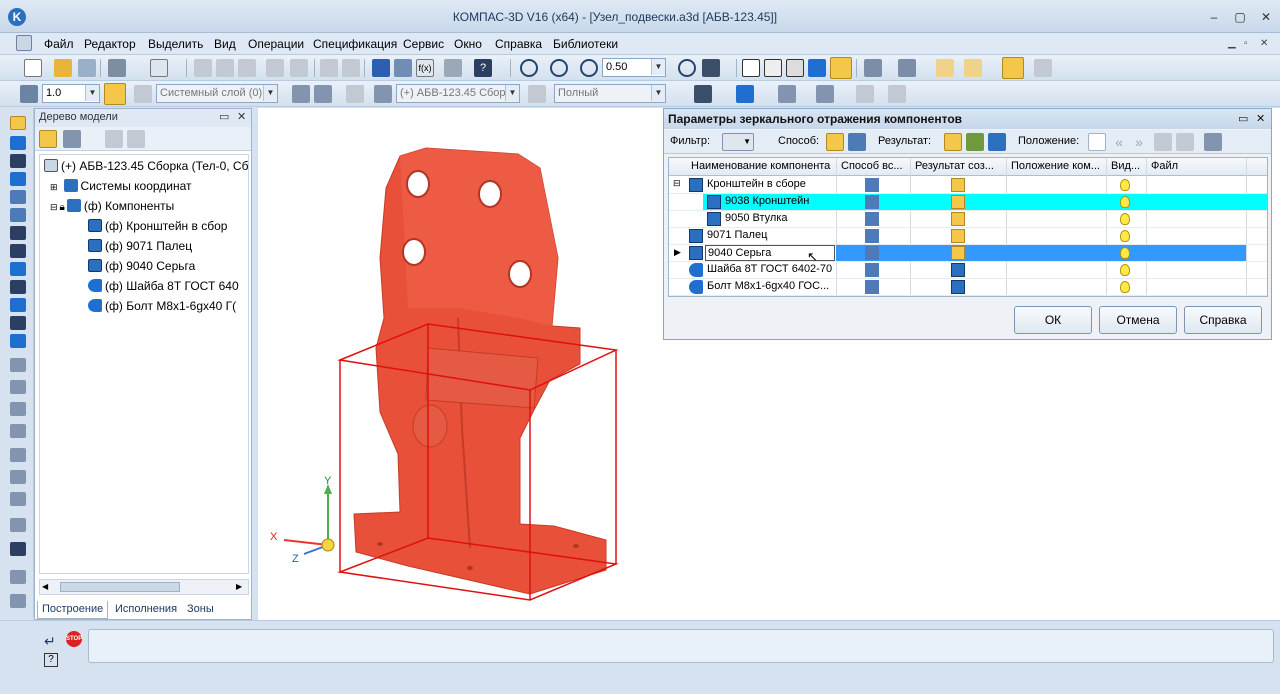  What do you see at coordinates (200, 610) in the screenshot?
I see `tab-zones: Зоны` at bounding box center [200, 610].